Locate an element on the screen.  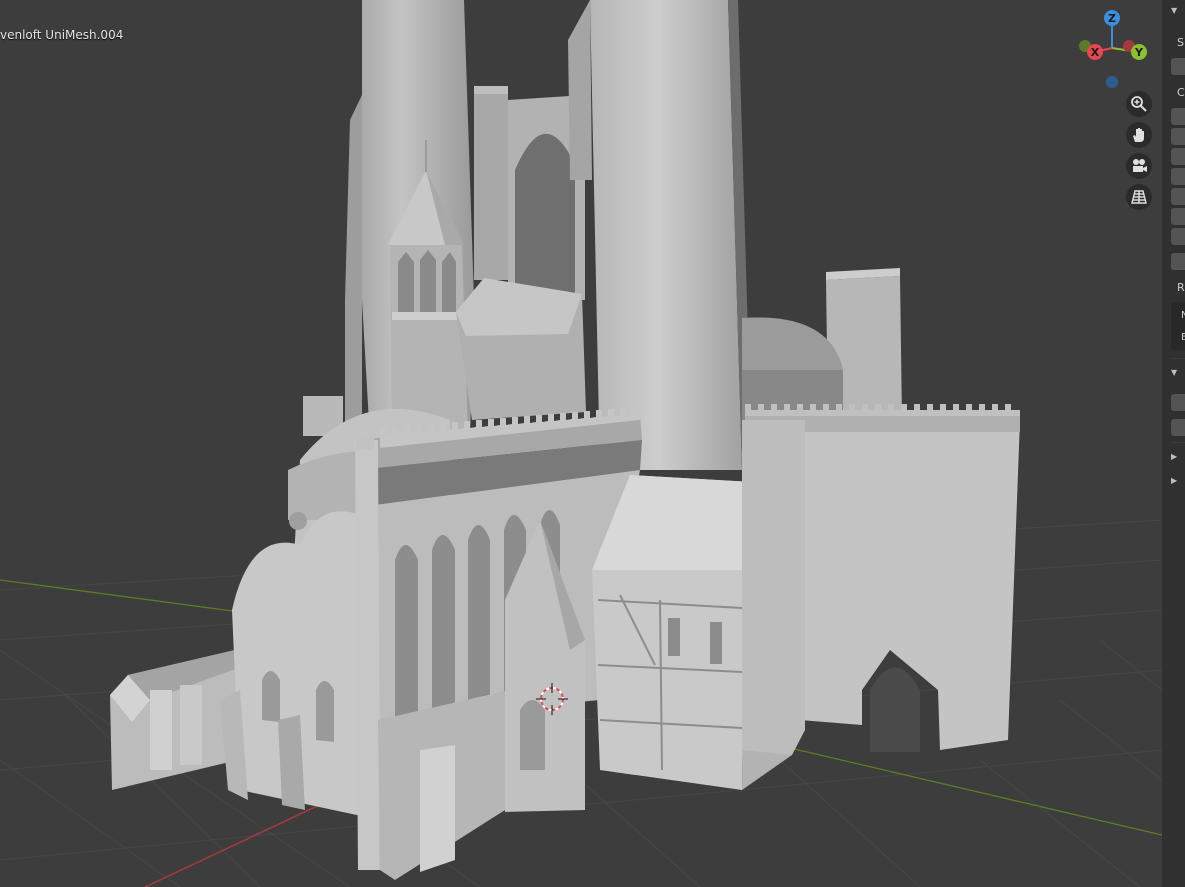
info-text-n: N is located at coordinates (1183, 315).